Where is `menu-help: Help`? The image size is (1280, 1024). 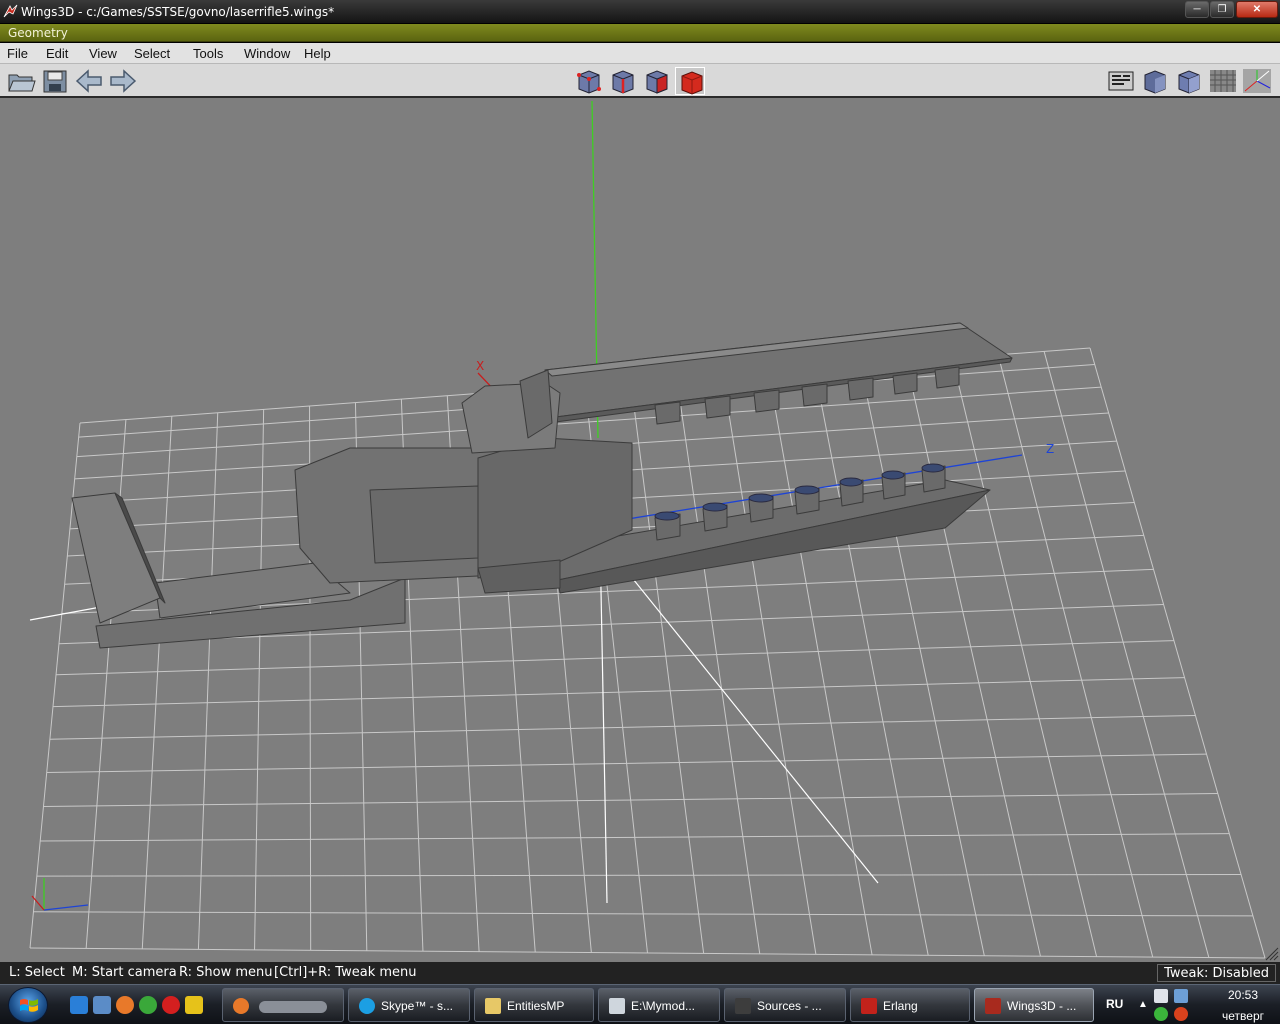
menu-help: Help is located at coordinates (317, 53).